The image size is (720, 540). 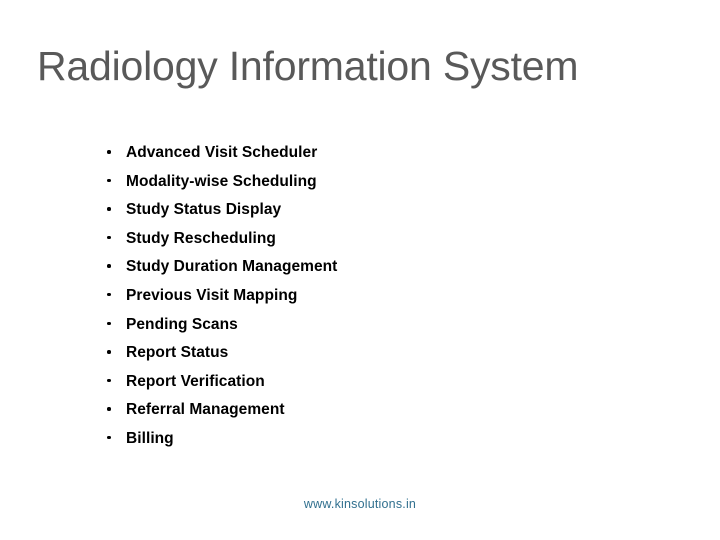 I want to click on list-item: Study Status Display, so click(x=360, y=214).